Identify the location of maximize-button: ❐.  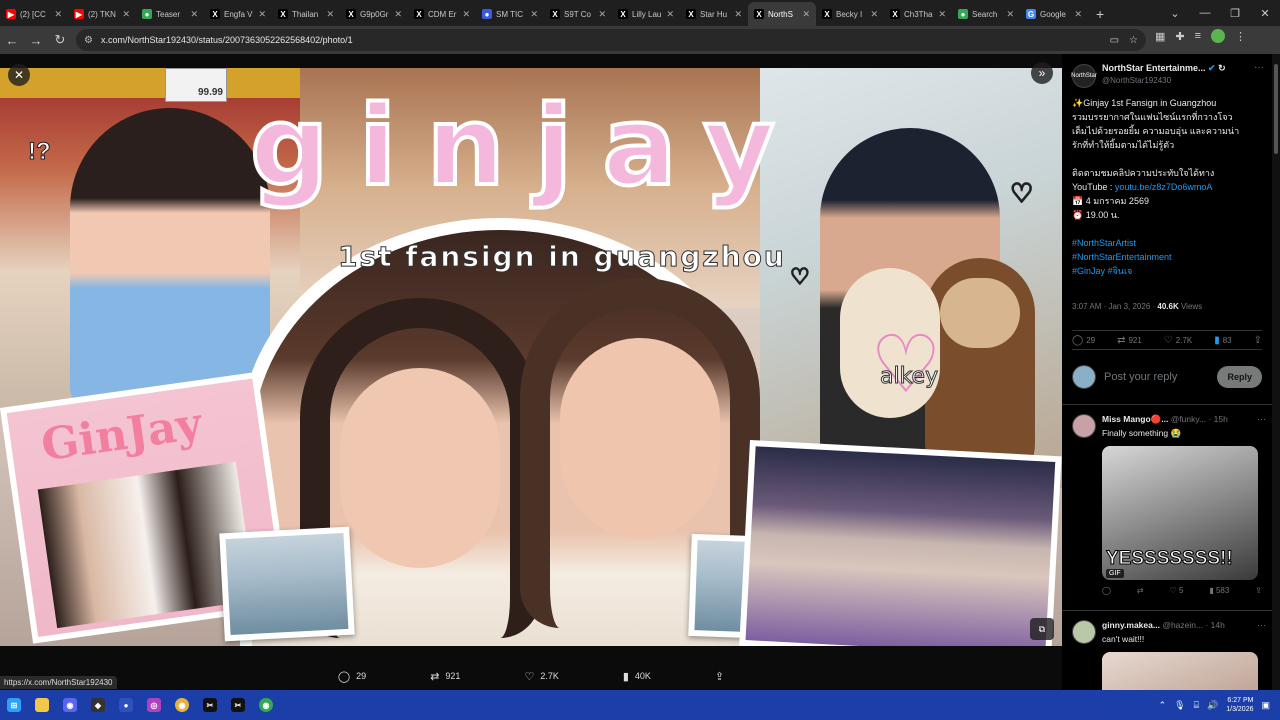
(1235, 13).